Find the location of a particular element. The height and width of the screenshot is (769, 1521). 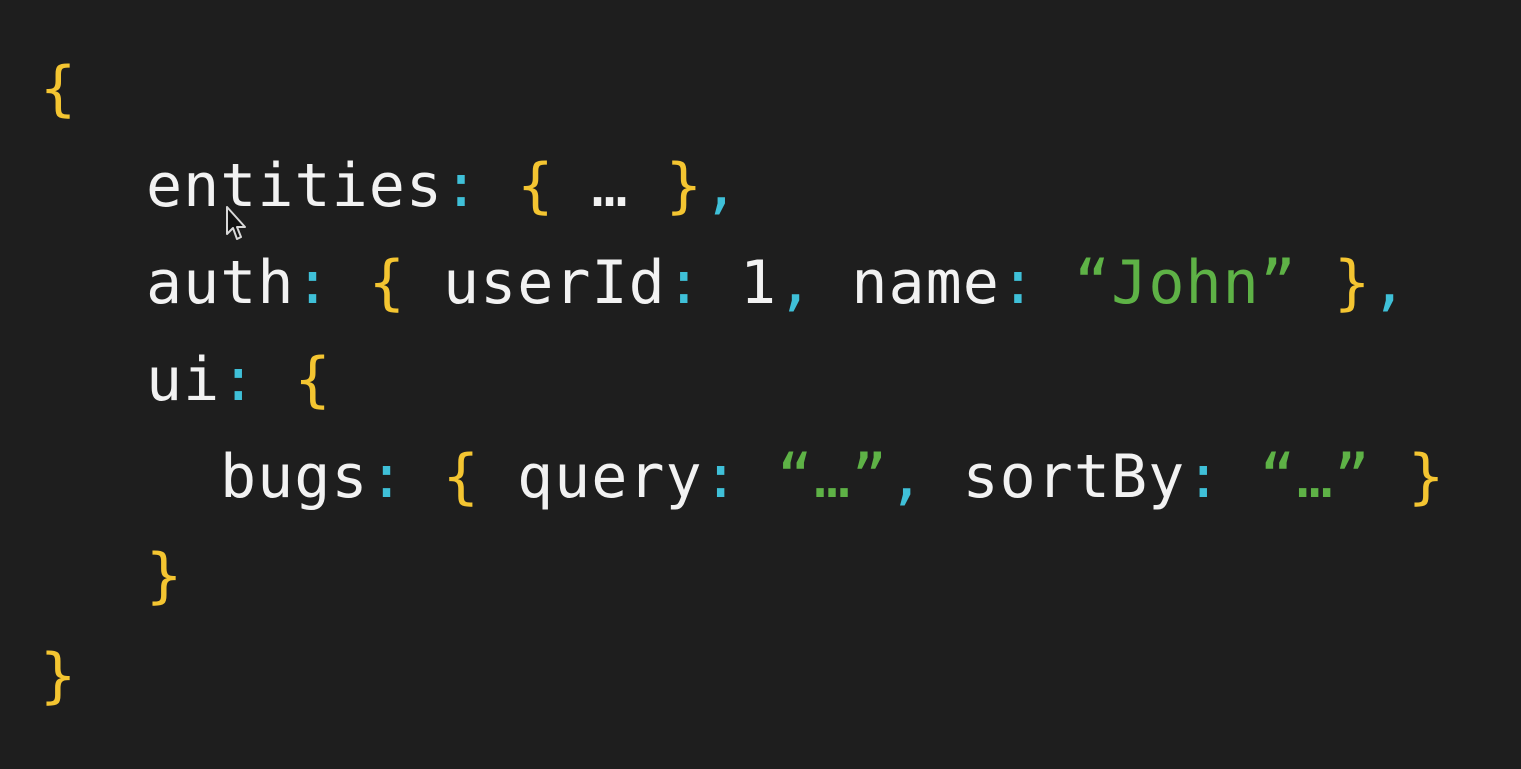

code-line-5: bugs: { query: “…”, sortBy: “…” } is located at coordinates (832, 477).